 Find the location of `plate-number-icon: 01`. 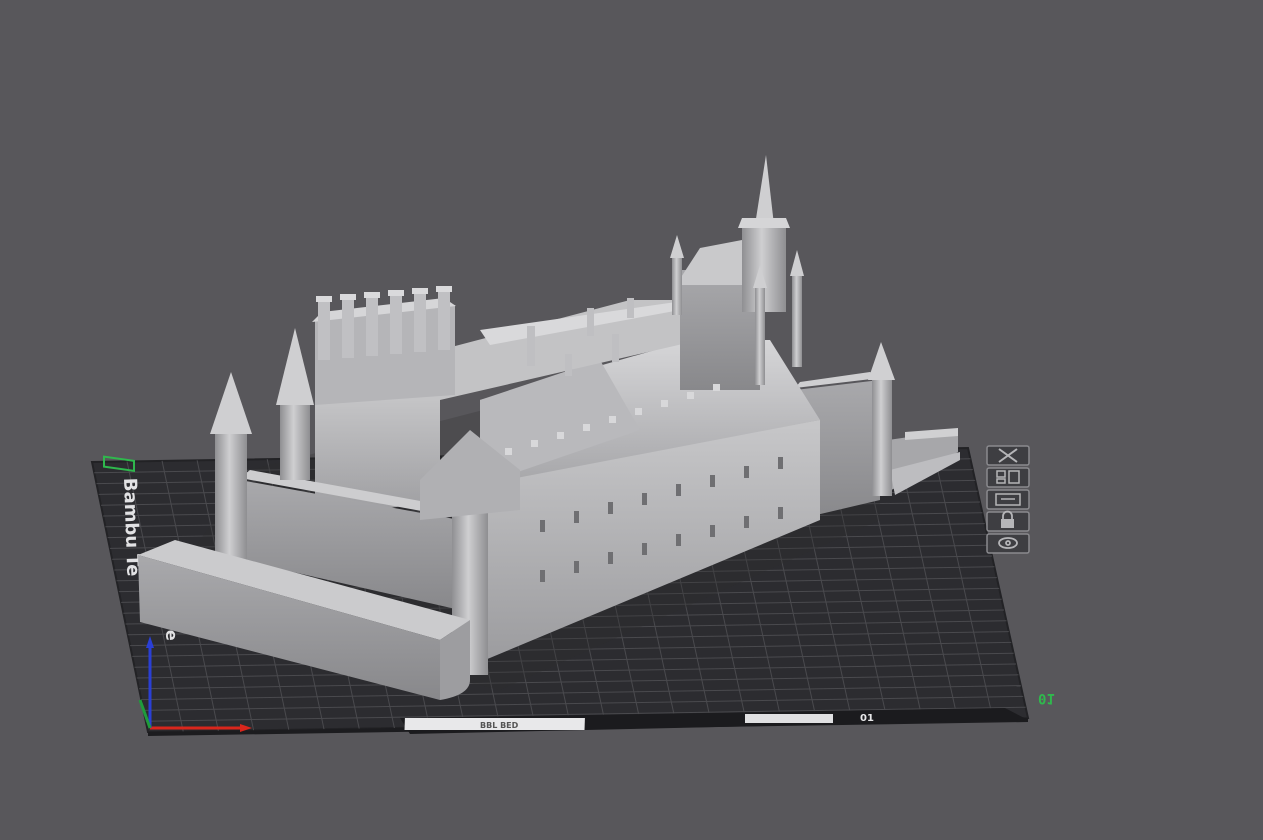

plate-number-icon: 01 is located at coordinates (867, 718).